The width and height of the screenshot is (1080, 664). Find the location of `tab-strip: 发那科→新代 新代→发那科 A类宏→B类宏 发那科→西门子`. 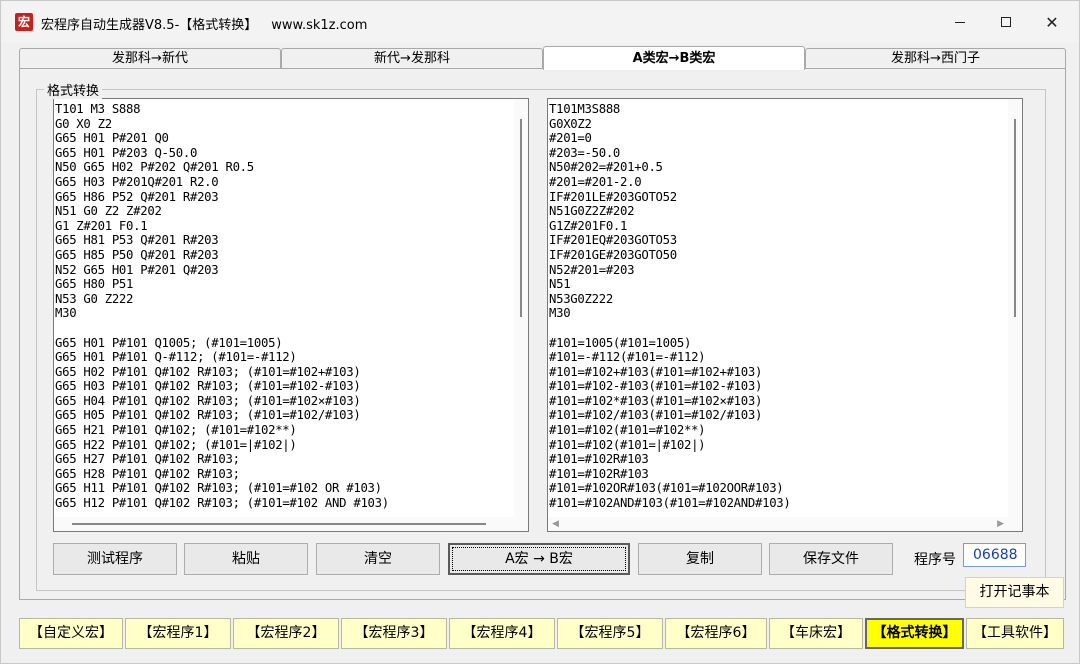

tab-strip: 发那科→新代 新代→发那科 A类宏→B类宏 发那科→西门子 is located at coordinates (542, 58).